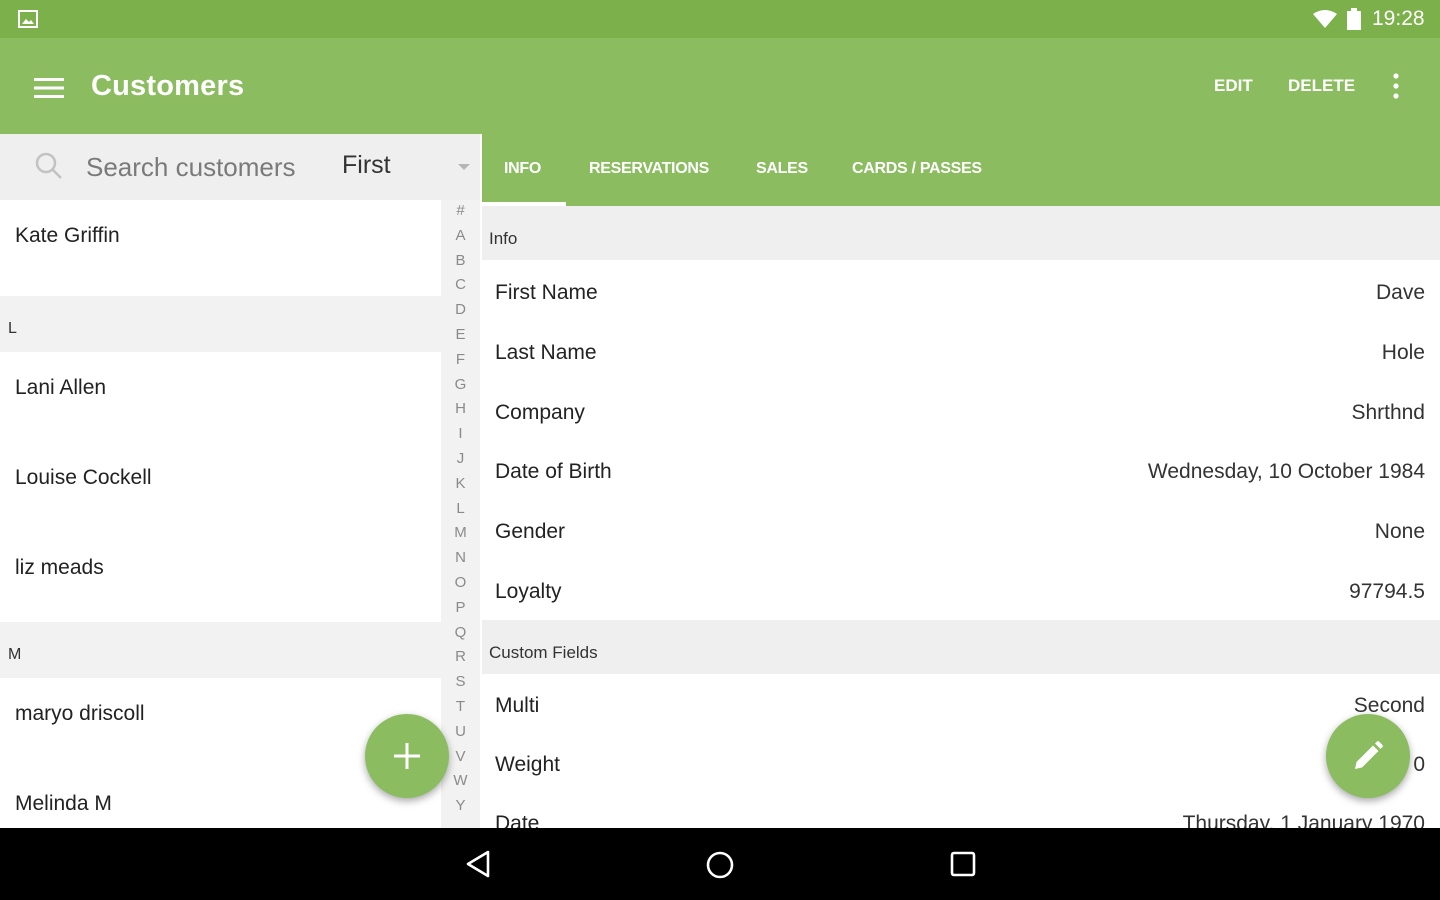 The image size is (1440, 900). Describe the element at coordinates (460, 706) in the screenshot. I see `alphabet-index-letter: T` at that location.